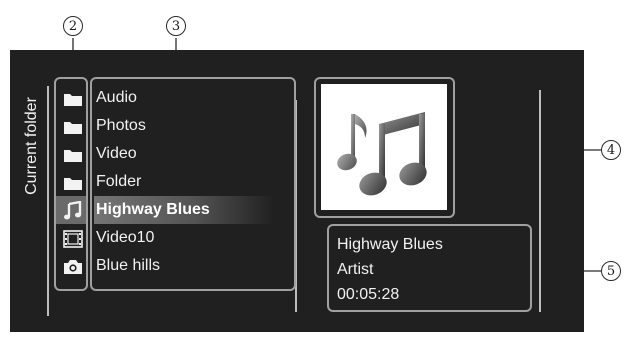  I want to click on current-folder-label: Current folder, so click(32, 146).